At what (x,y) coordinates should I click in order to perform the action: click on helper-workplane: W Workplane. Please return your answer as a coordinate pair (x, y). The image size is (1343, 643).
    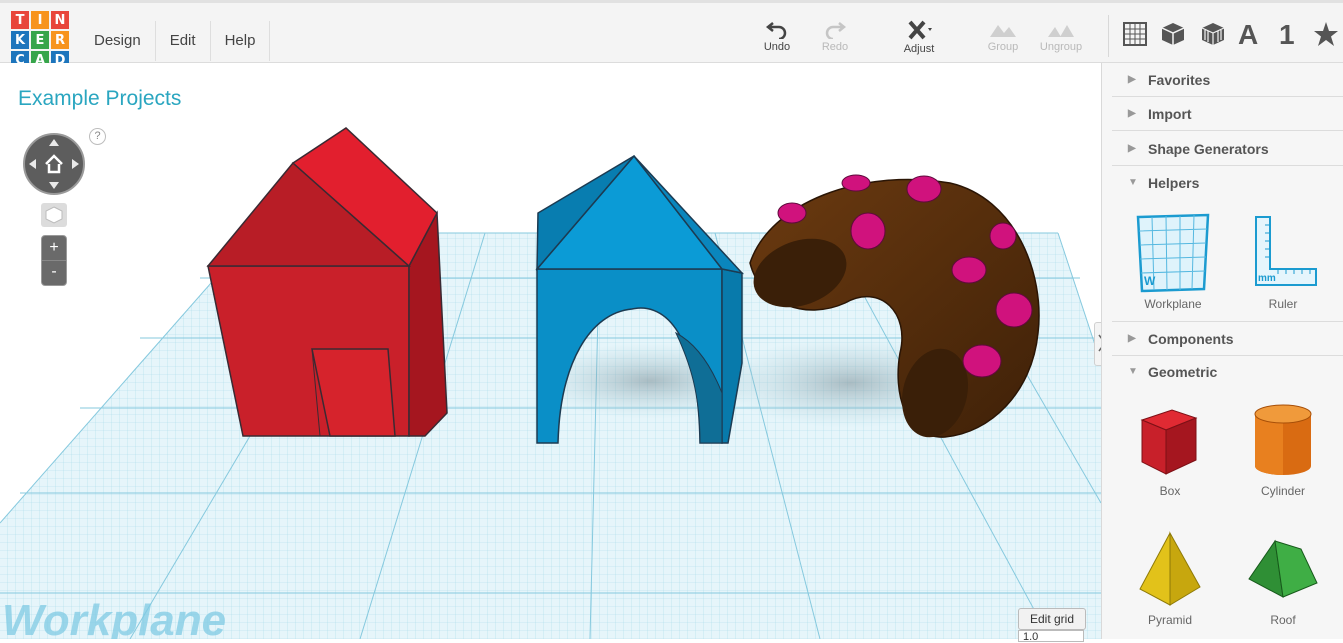
    Looking at the image, I should click on (1173, 262).